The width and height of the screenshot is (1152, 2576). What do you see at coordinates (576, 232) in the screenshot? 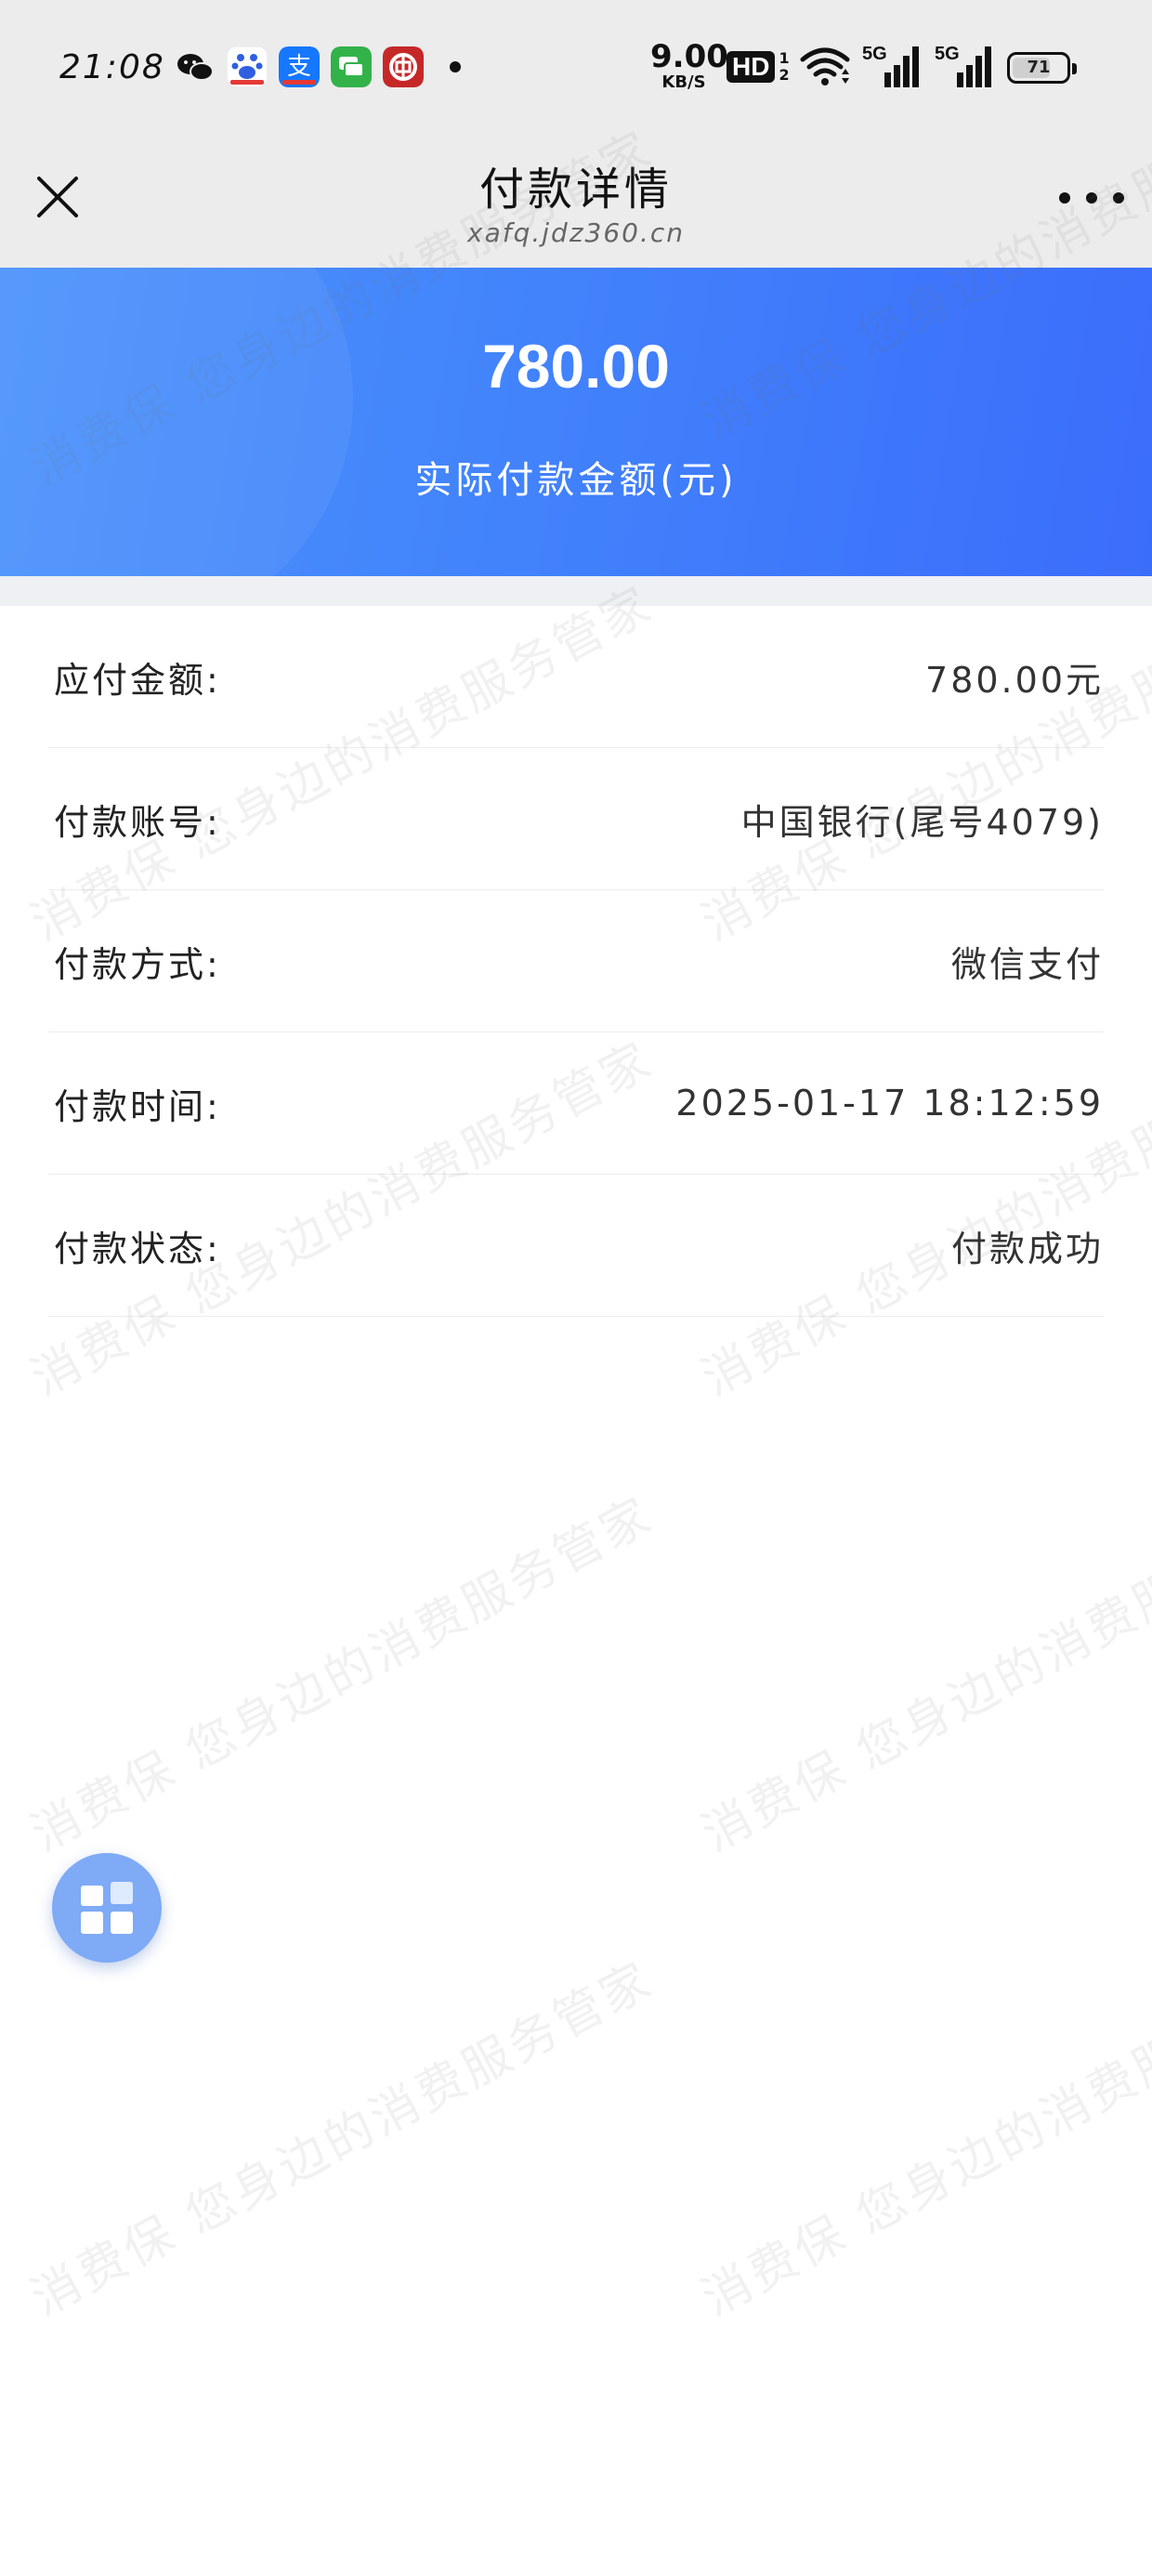
I see `page-url: xafq.jdz360.cn` at bounding box center [576, 232].